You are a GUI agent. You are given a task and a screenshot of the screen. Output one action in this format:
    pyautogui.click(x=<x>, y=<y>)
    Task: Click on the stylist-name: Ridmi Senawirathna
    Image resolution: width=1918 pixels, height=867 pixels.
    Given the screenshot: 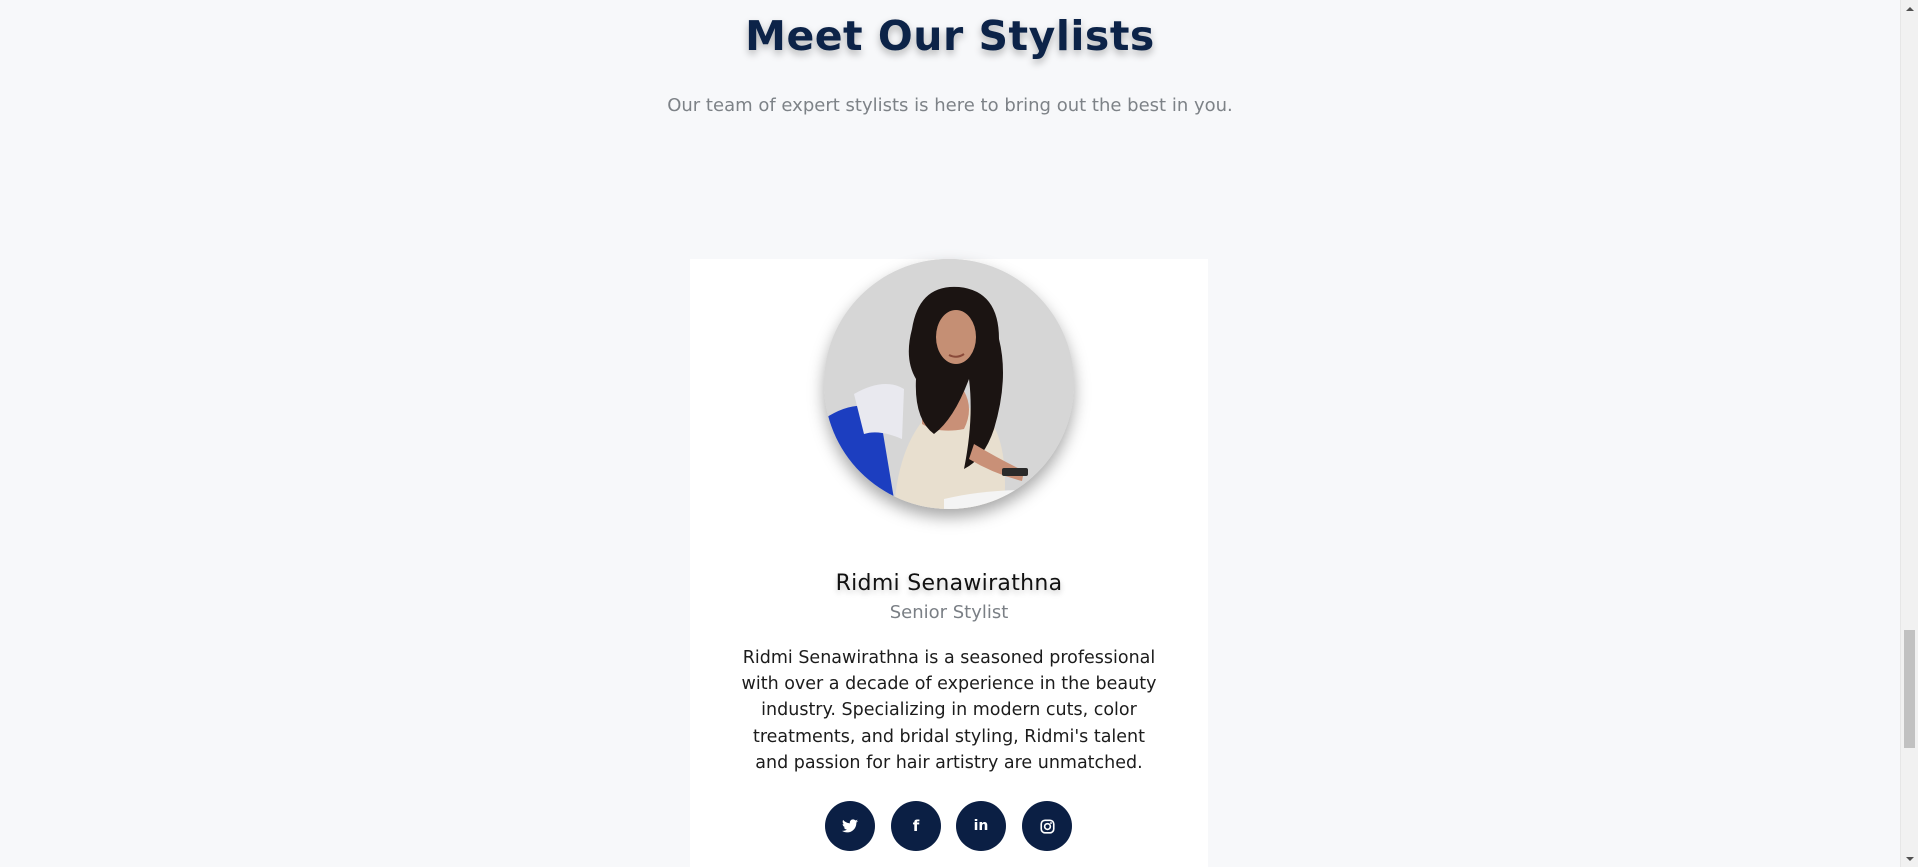 What is the action you would take?
    pyautogui.click(x=949, y=583)
    